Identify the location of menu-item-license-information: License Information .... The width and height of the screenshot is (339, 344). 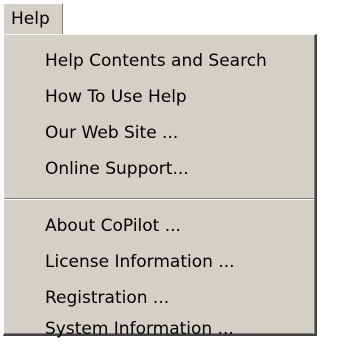
(159, 262).